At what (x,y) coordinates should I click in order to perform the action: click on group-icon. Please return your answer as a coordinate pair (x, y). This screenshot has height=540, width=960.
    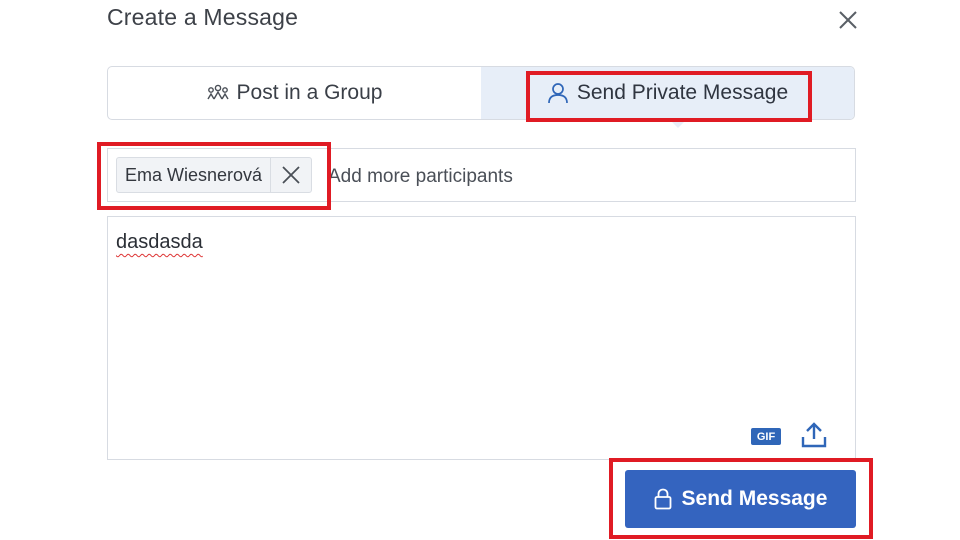
    Looking at the image, I should click on (217, 92).